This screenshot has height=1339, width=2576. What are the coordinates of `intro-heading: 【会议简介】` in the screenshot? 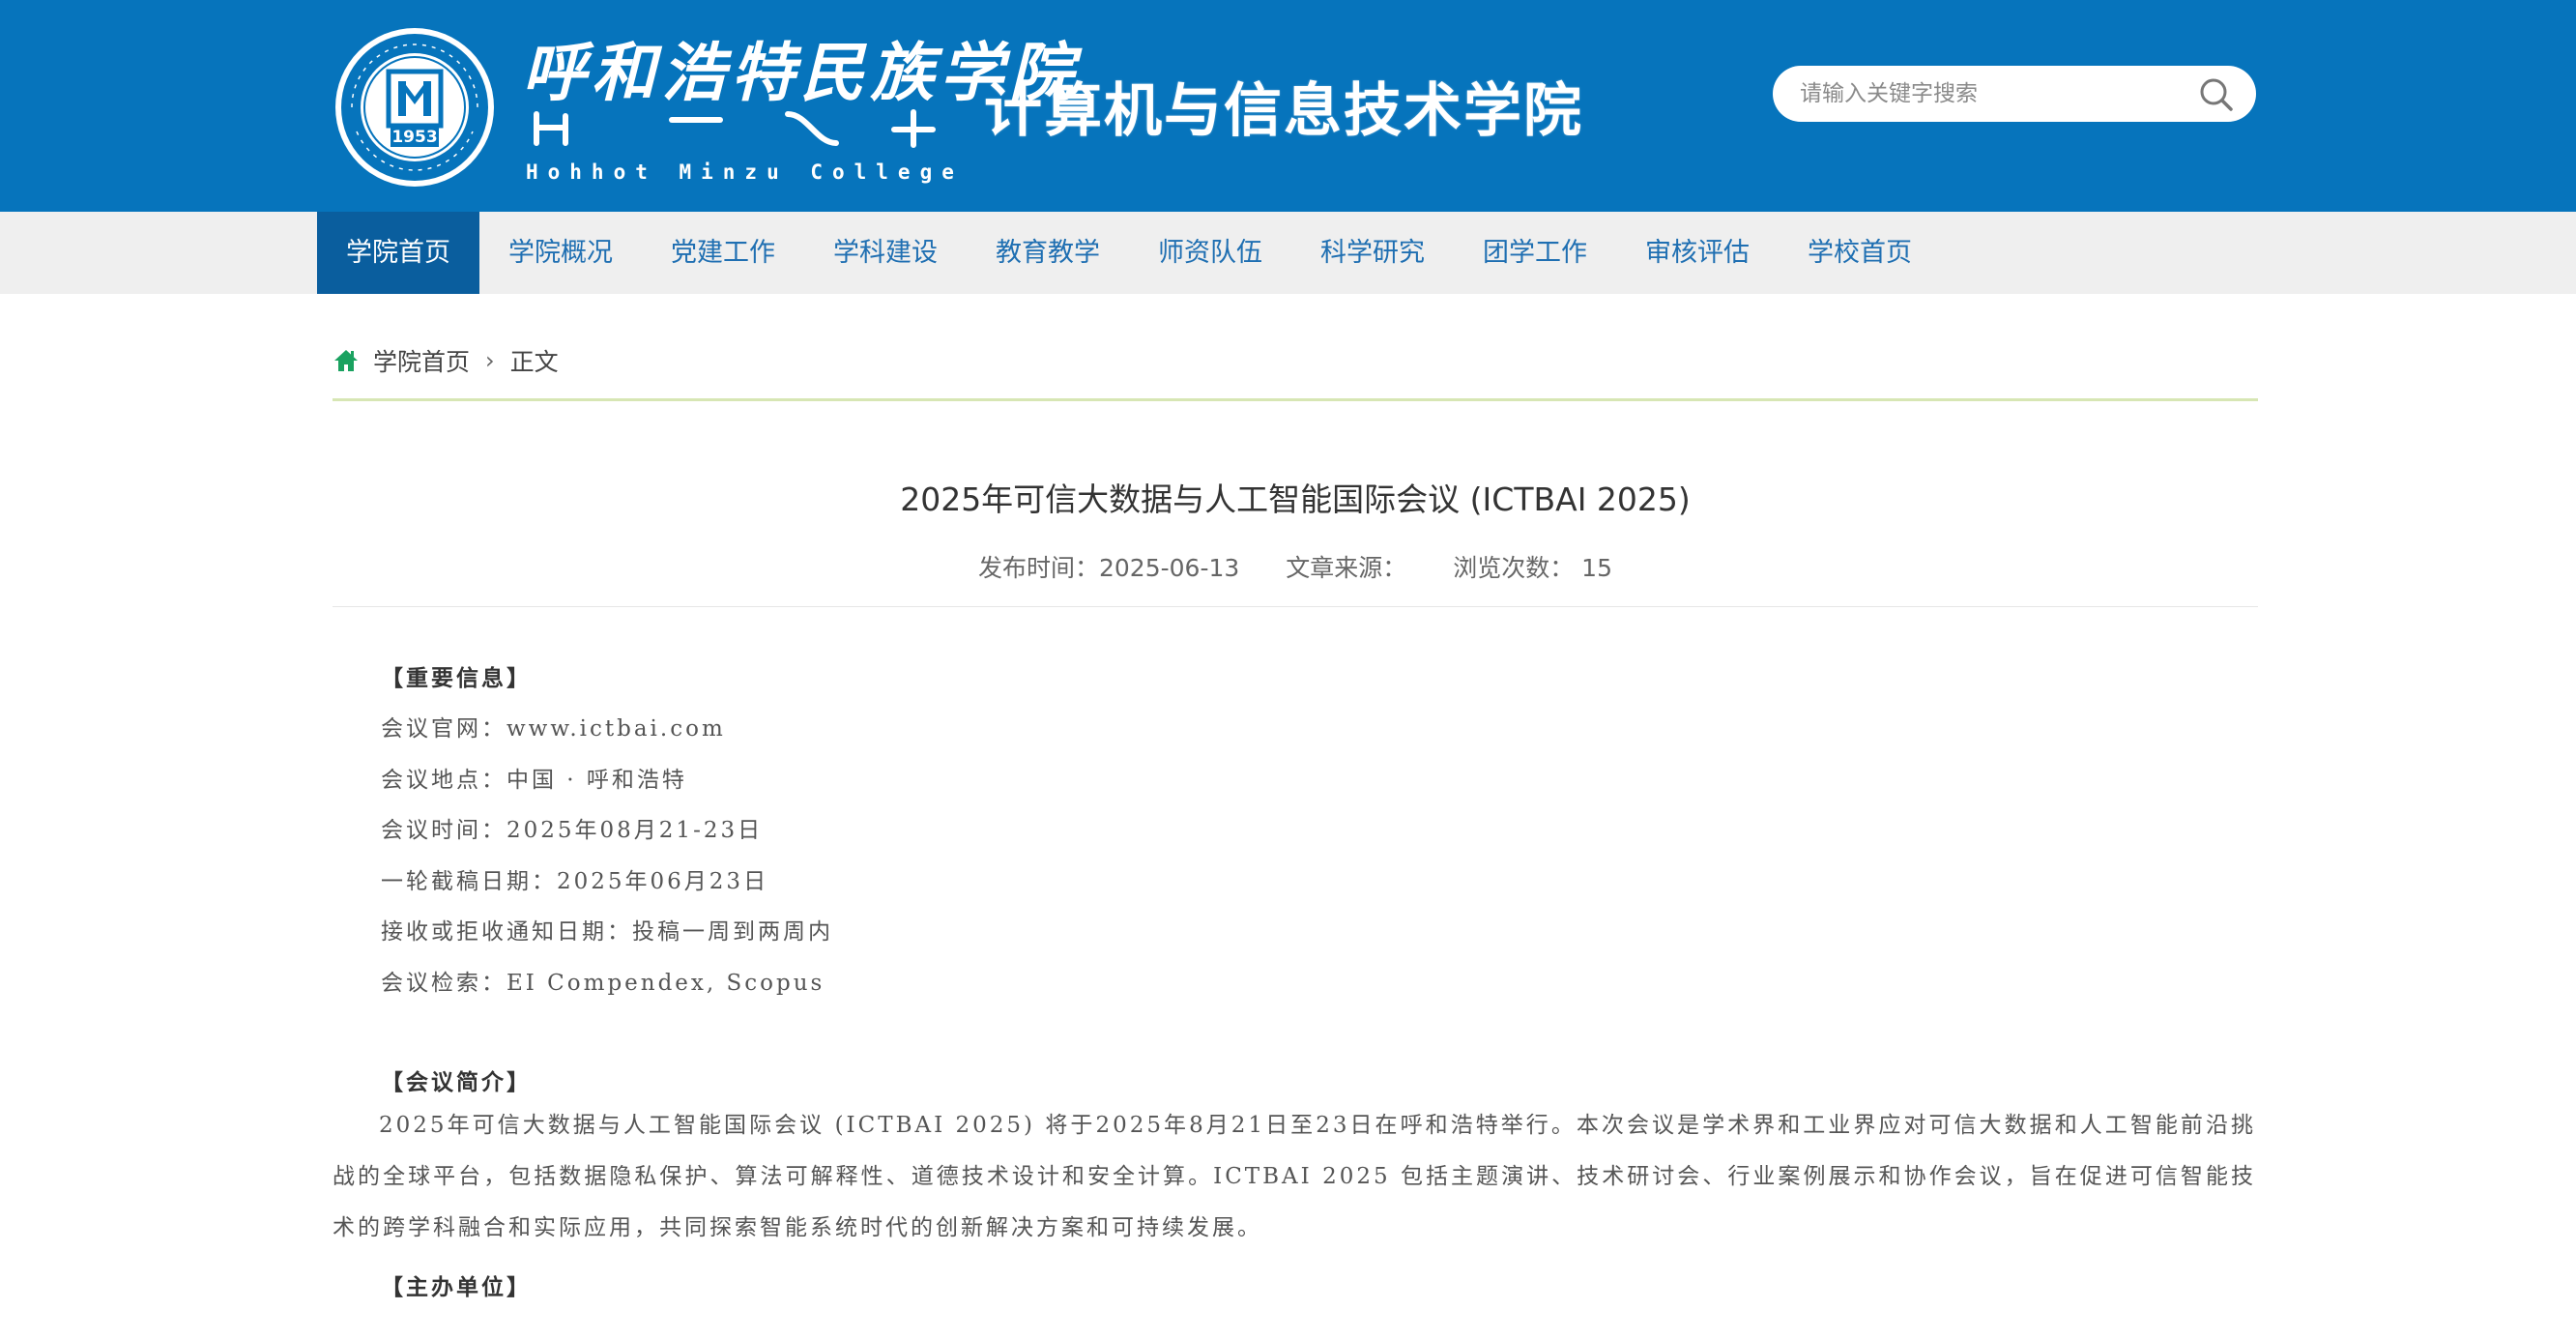 It's located at (456, 1082).